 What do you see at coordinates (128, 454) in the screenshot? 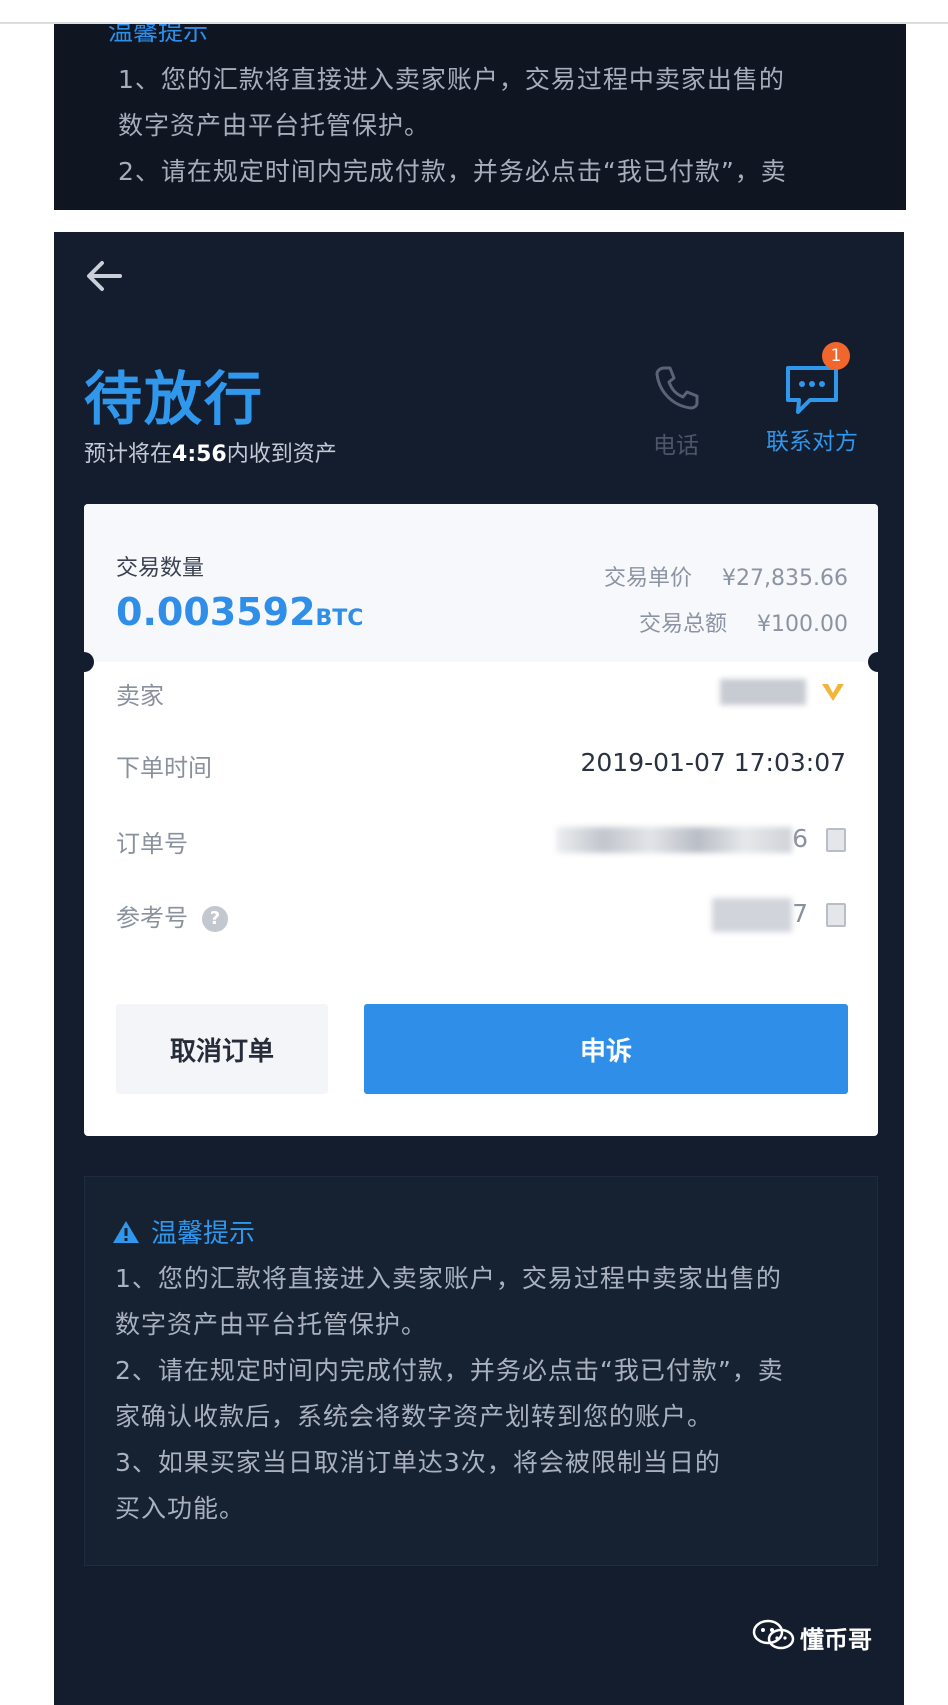
I see `eta-prefix: 预计将在` at bounding box center [128, 454].